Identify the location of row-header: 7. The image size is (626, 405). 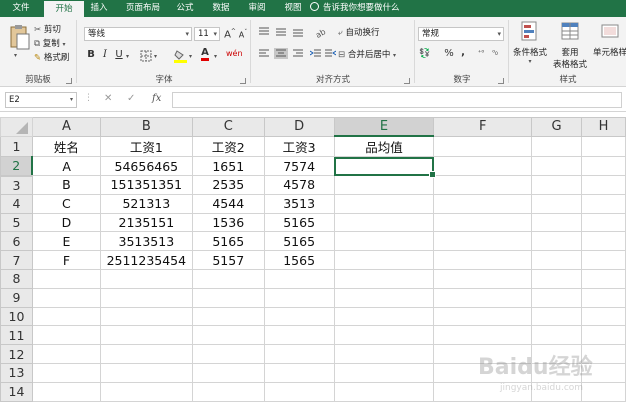
(16, 260).